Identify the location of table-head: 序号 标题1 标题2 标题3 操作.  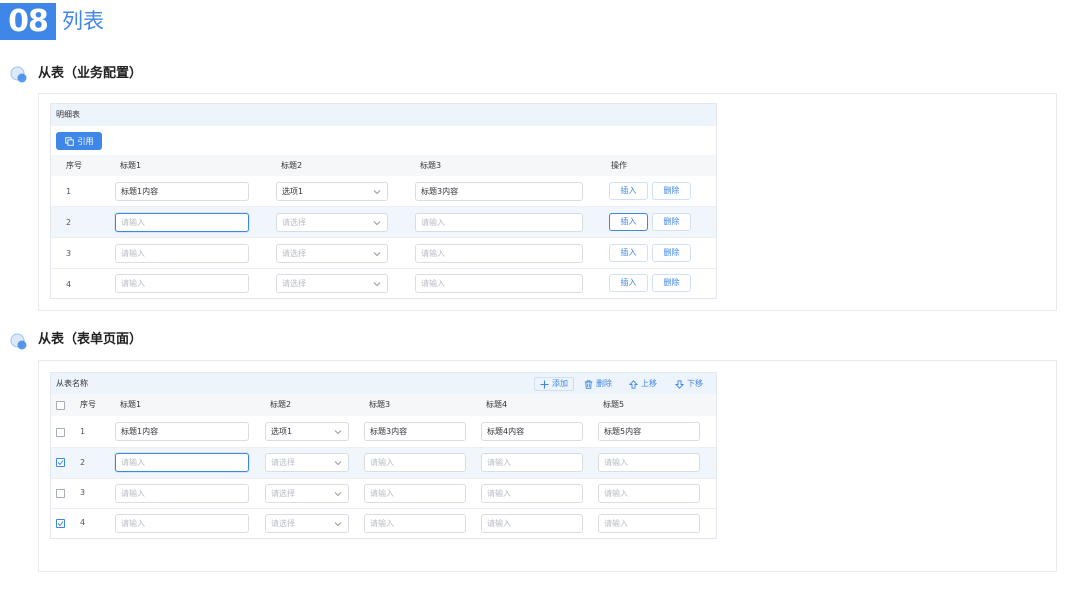
(383, 165).